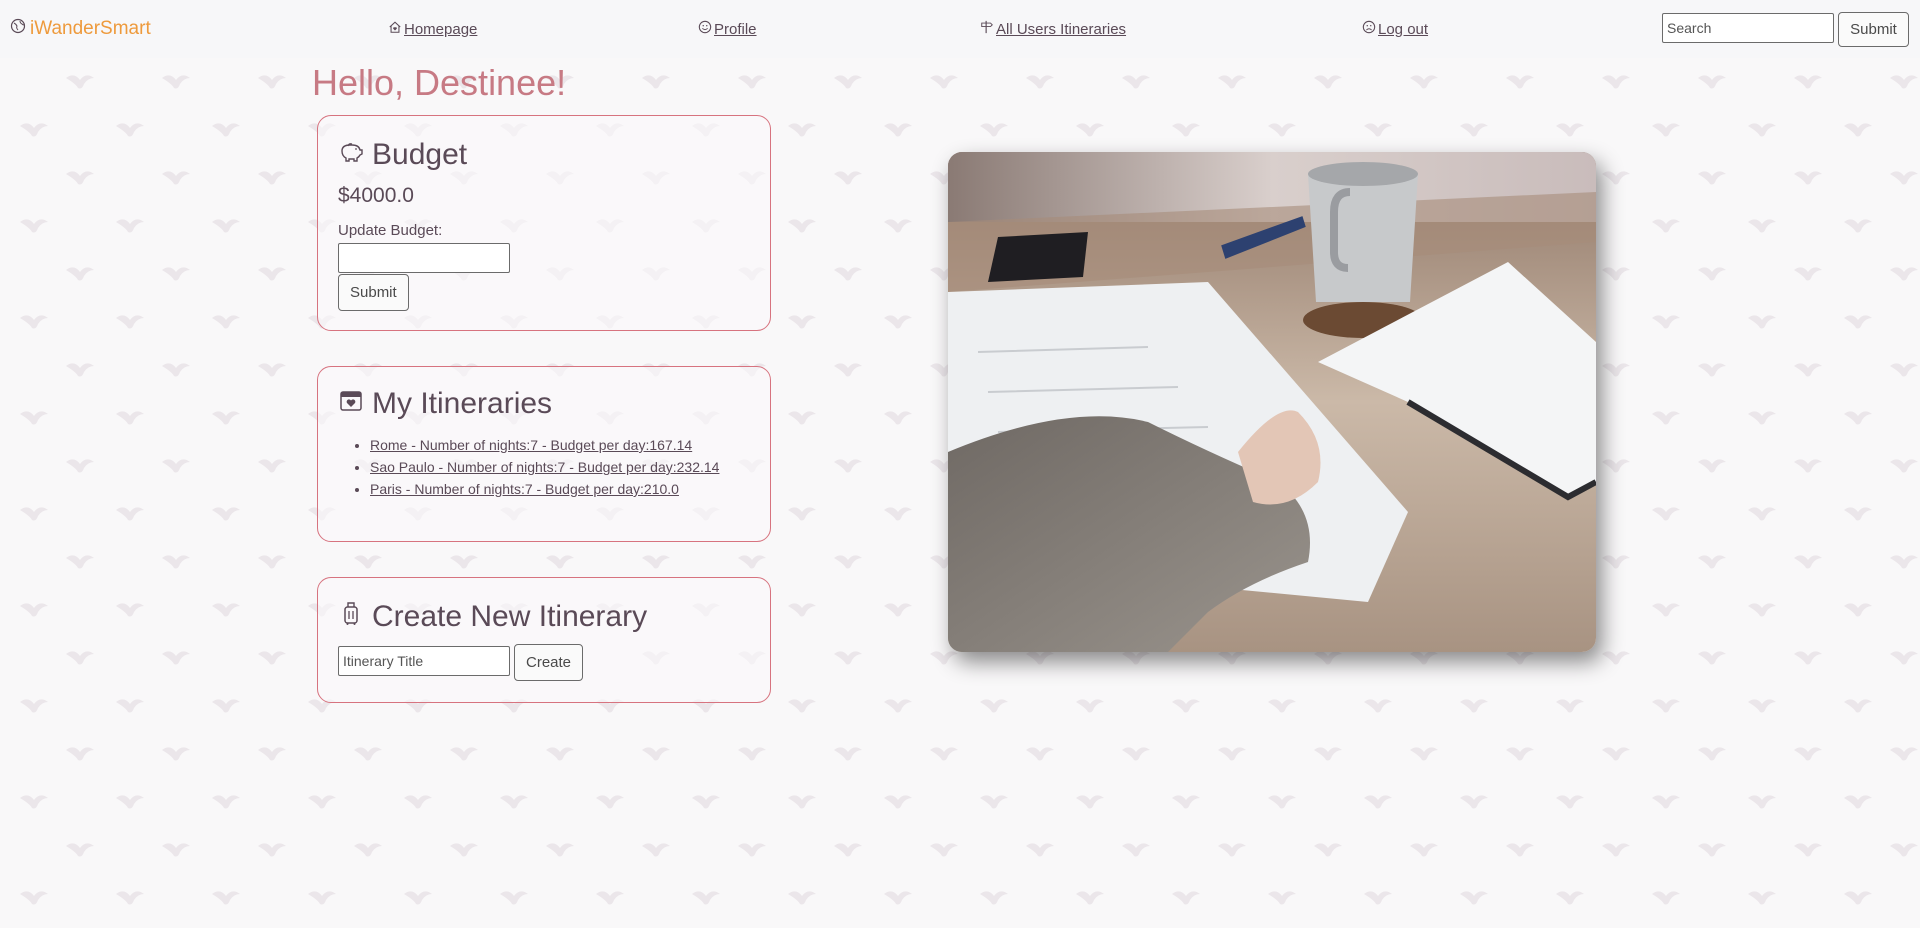  Describe the element at coordinates (424, 661) in the screenshot. I see `itinerary-title-input` at that location.